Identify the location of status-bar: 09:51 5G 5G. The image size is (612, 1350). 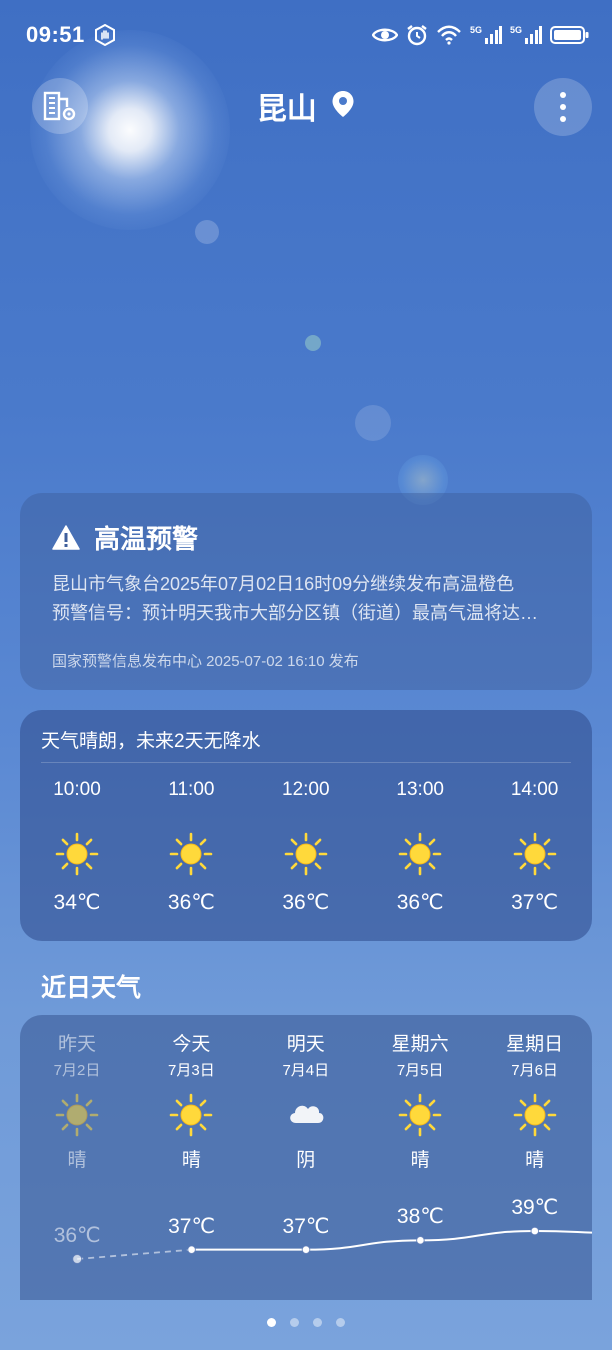
(306, 35).